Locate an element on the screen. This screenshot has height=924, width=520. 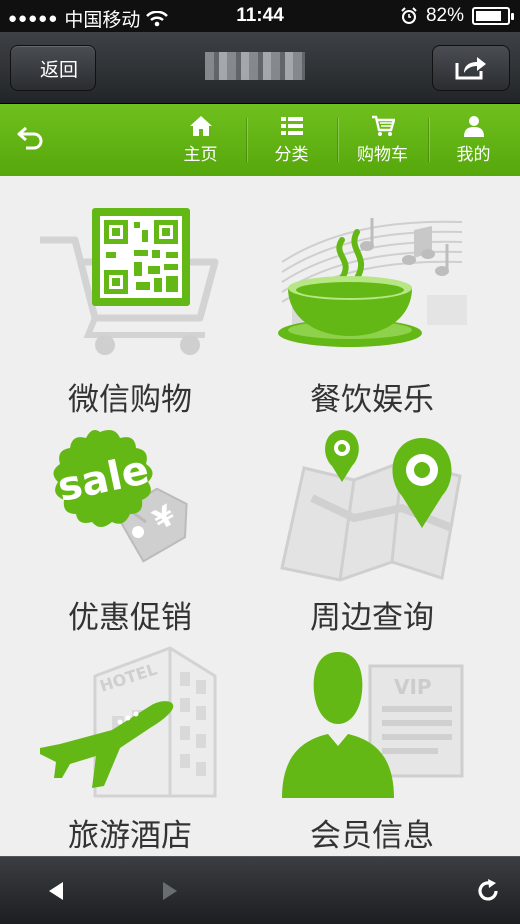
tile-label: 会员信息 is located at coordinates (372, 835).